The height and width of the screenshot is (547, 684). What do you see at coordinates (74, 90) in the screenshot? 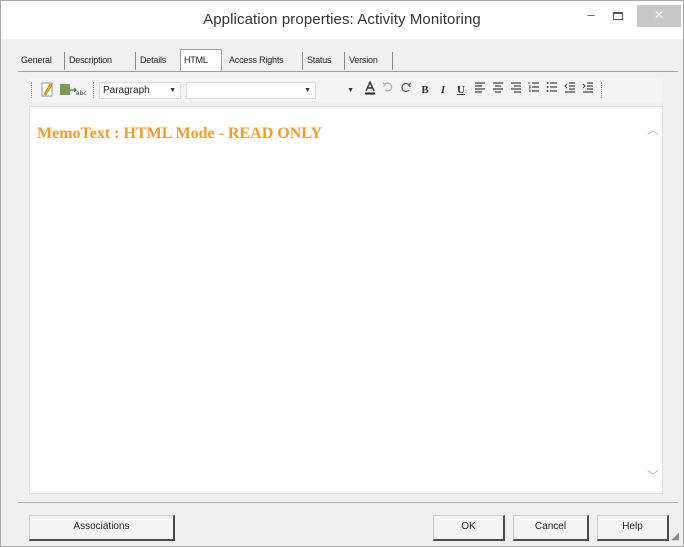
I see `spellcheck-icon: abc` at bounding box center [74, 90].